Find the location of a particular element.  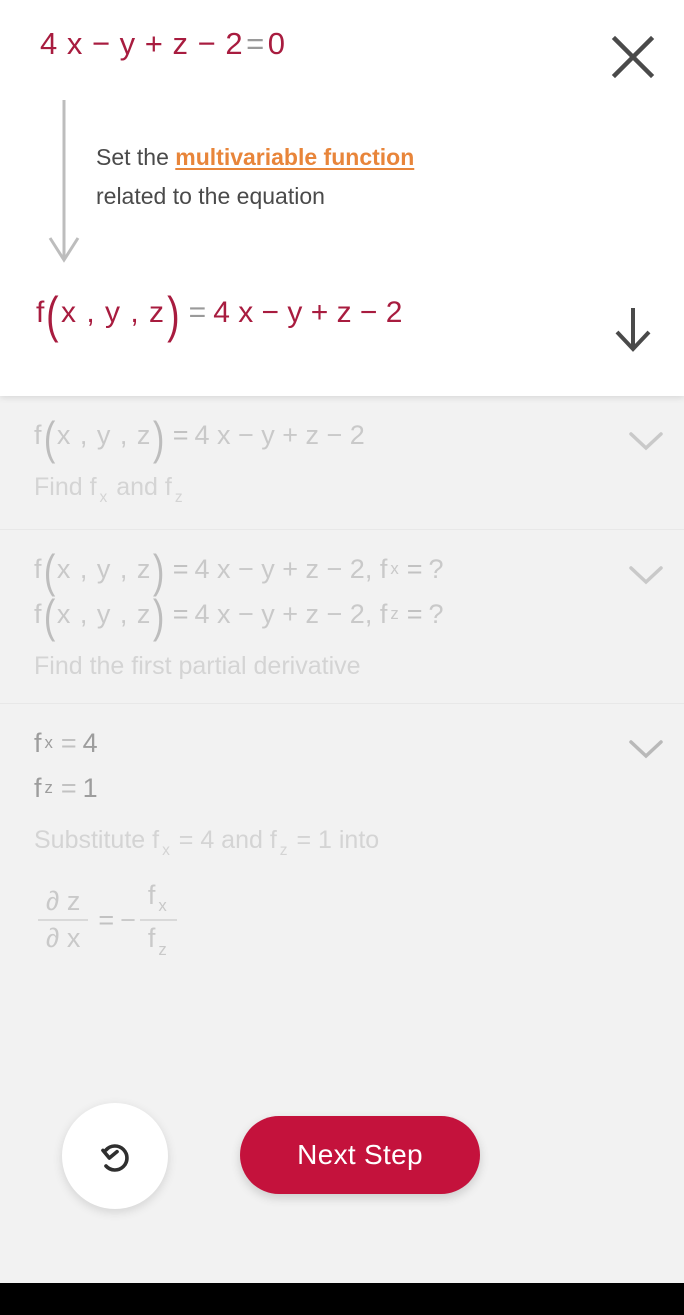

frac2-den-sub: z is located at coordinates (162, 949).